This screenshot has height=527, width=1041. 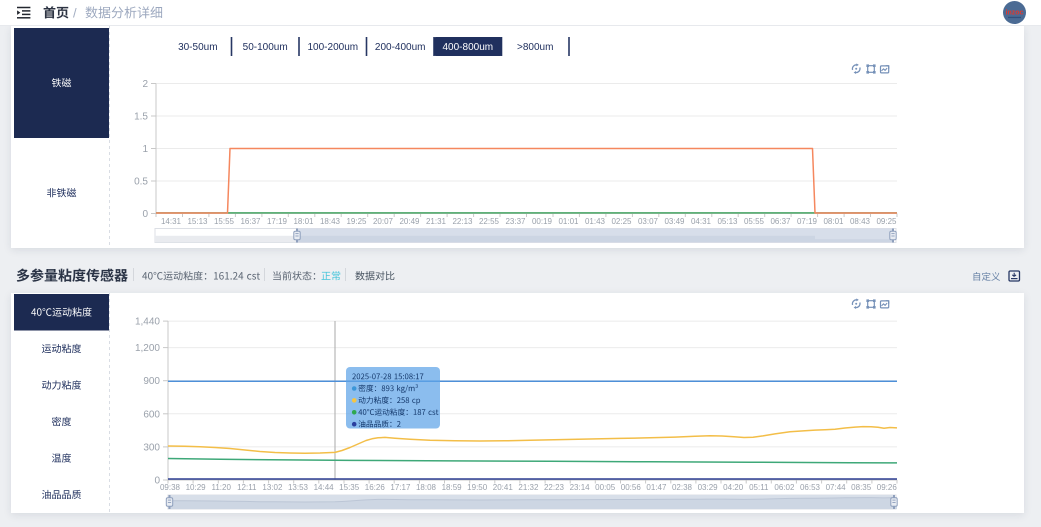 What do you see at coordinates (277, 221) in the screenshot?
I see `svg-text: 17:19` at bounding box center [277, 221].